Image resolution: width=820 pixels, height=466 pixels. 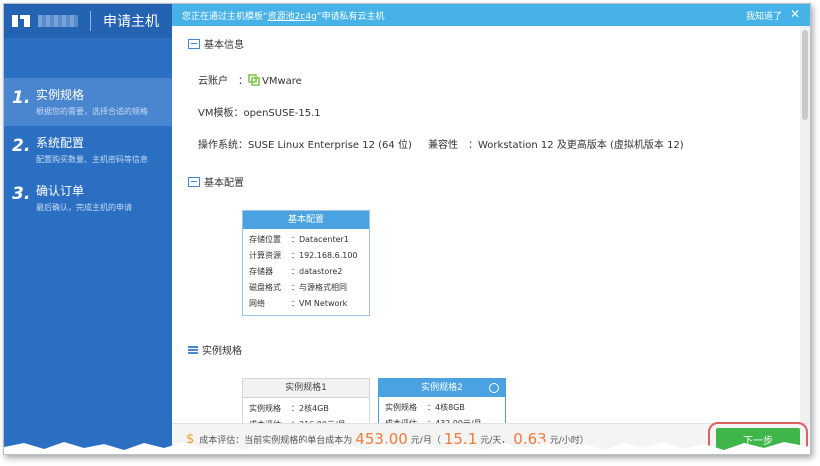 I want to click on section-basic-info: 基本信息, so click(x=216, y=43).